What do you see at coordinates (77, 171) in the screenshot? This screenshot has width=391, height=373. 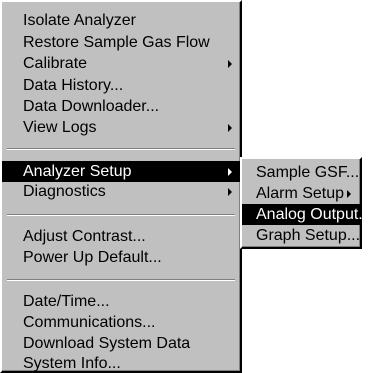 I see `menu-item-label: Analyzer Setup` at bounding box center [77, 171].